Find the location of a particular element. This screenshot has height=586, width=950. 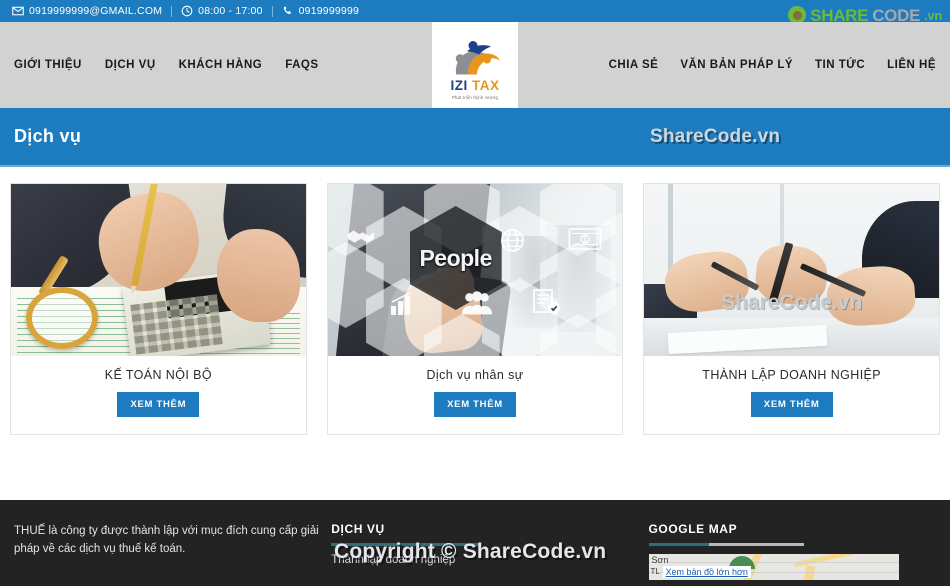

service-card-ke-toan-noi-bo: KẾ TOÁN NỘI BỘ XEM THÊM is located at coordinates (158, 309).